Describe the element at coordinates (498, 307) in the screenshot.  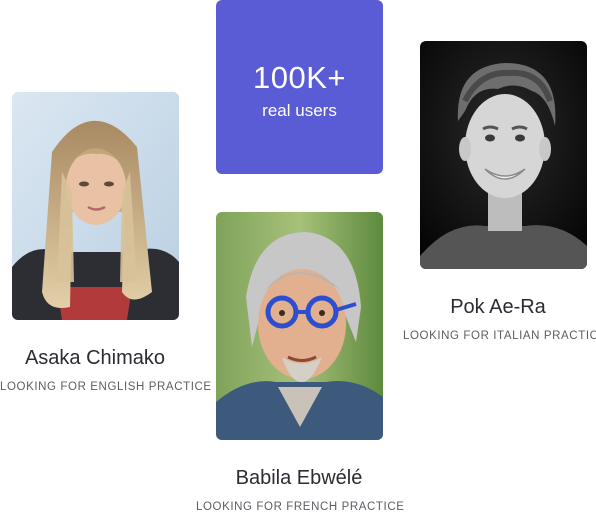
I see `pok-ae-ra-name: Pok Ae-Ra` at that location.